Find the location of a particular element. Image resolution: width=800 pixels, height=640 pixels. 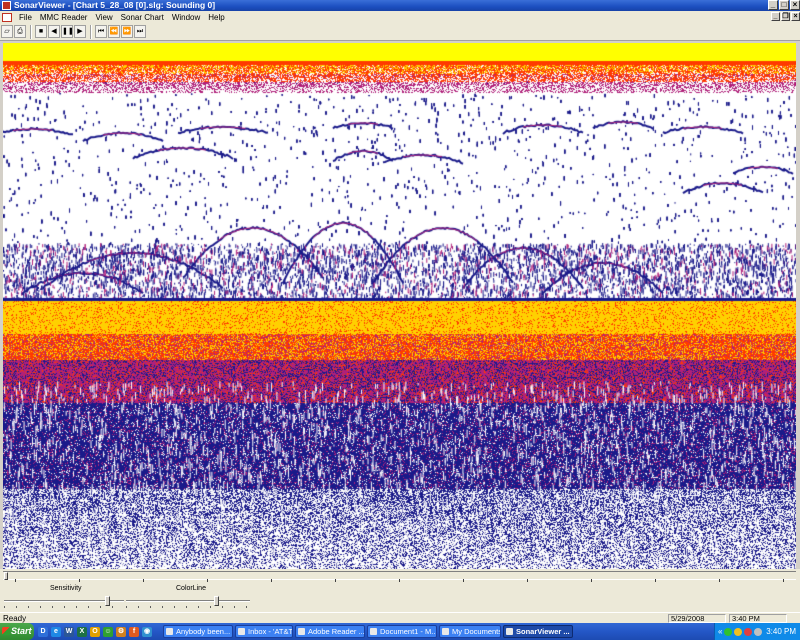

status-date: 5/29/2008 is located at coordinates (697, 618).